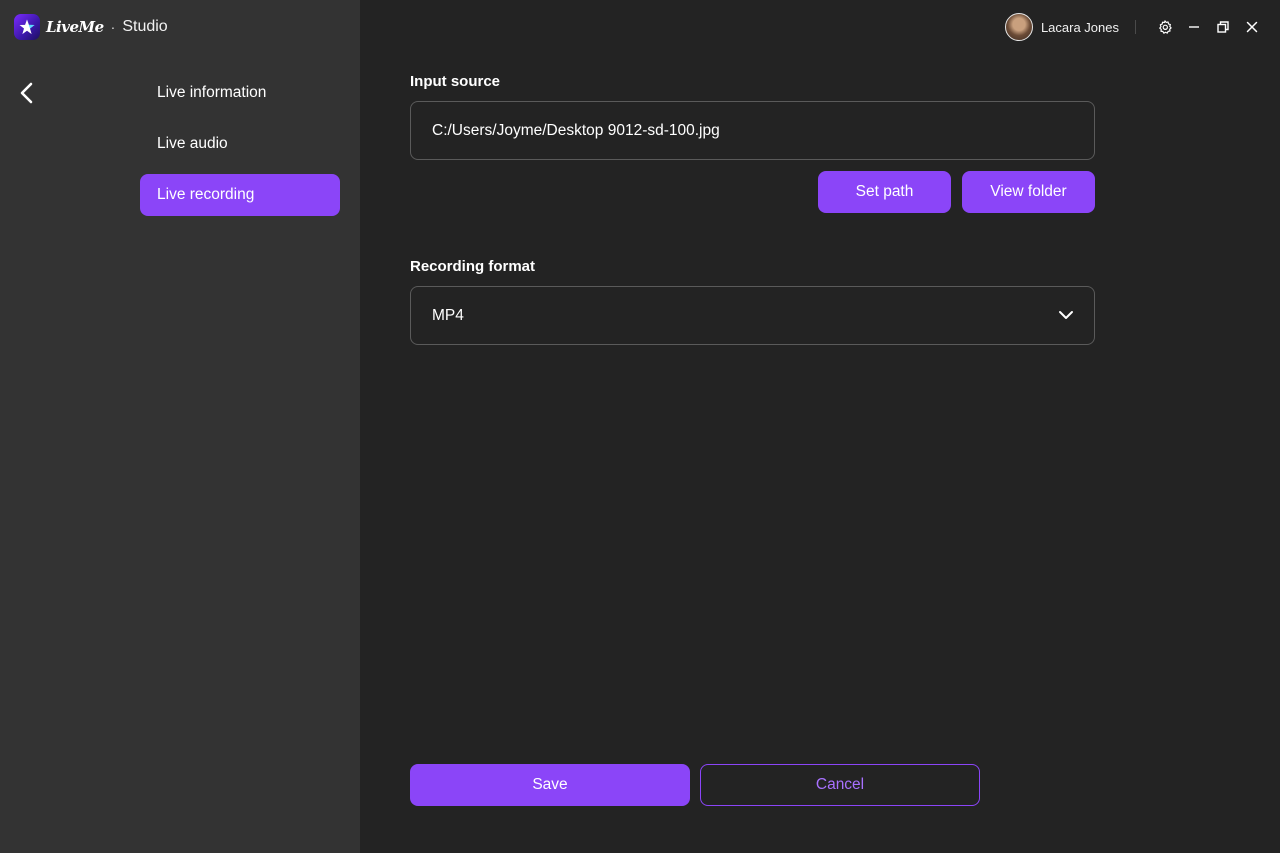 This screenshot has width=1280, height=853. I want to click on restore-button, so click(1222, 27).